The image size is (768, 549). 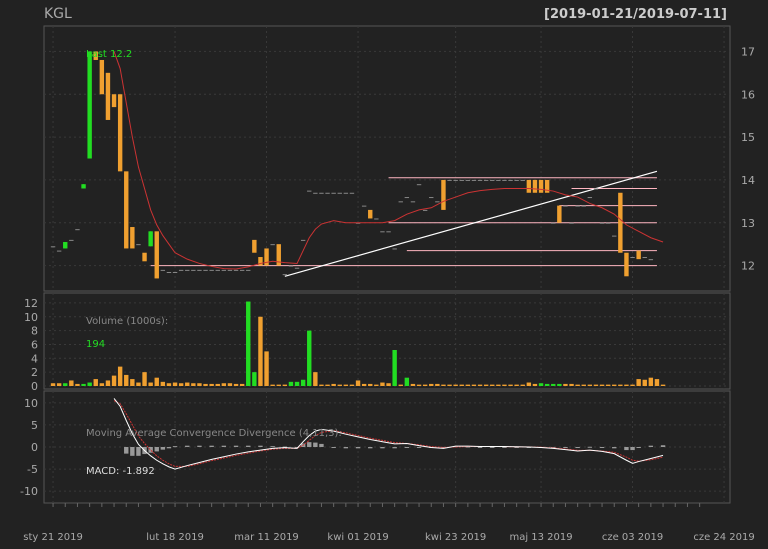 What do you see at coordinates (34, 344) in the screenshot?
I see `volume-y-tick-label: 6` at bounding box center [34, 344].